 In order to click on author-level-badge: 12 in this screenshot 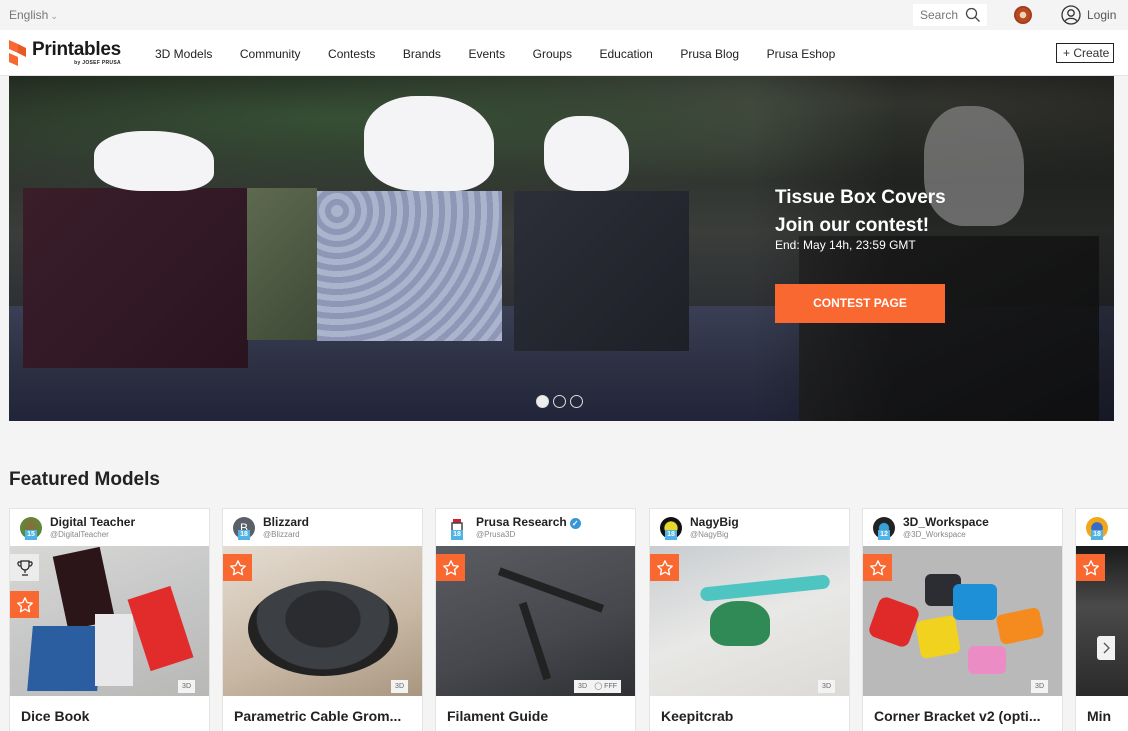, I will do `click(884, 535)`.